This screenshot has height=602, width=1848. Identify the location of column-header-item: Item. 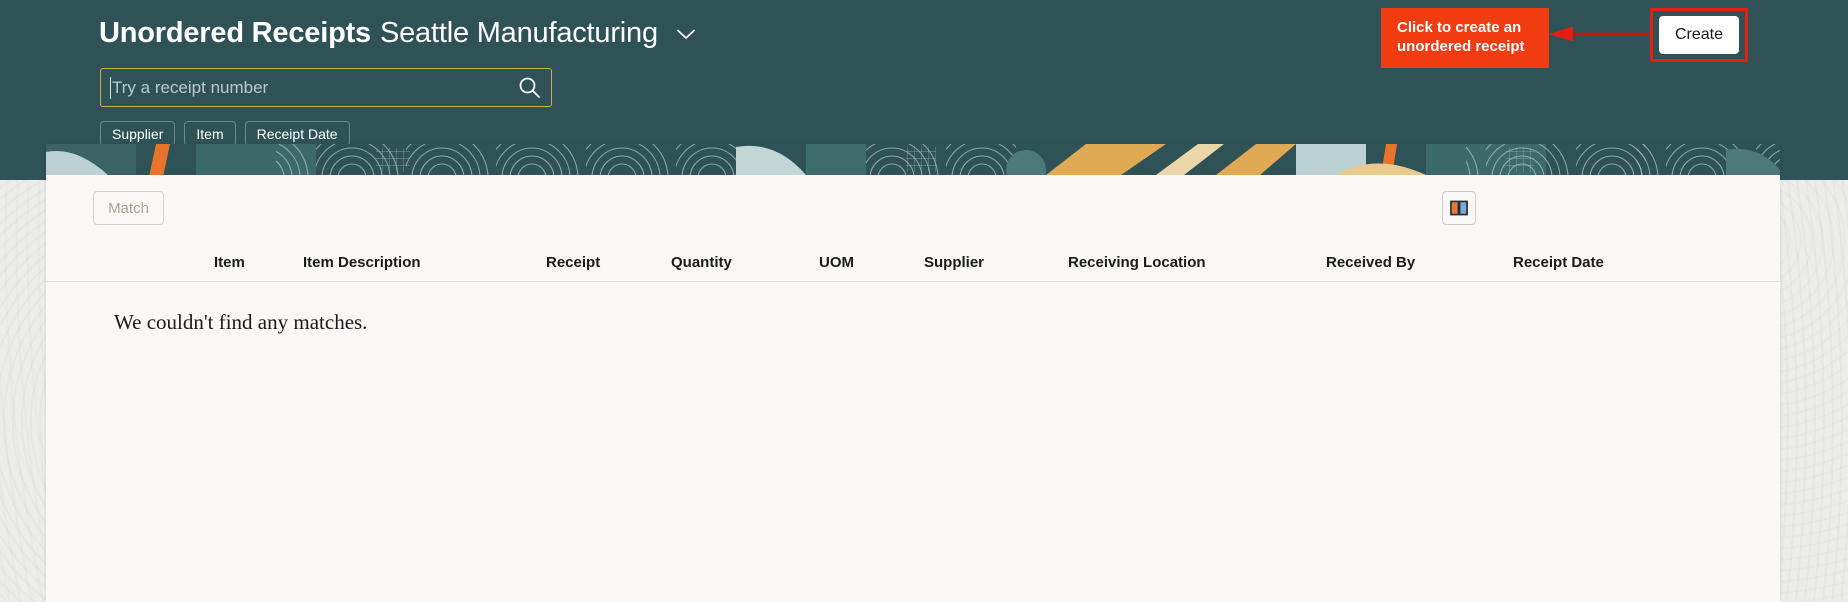
(229, 262).